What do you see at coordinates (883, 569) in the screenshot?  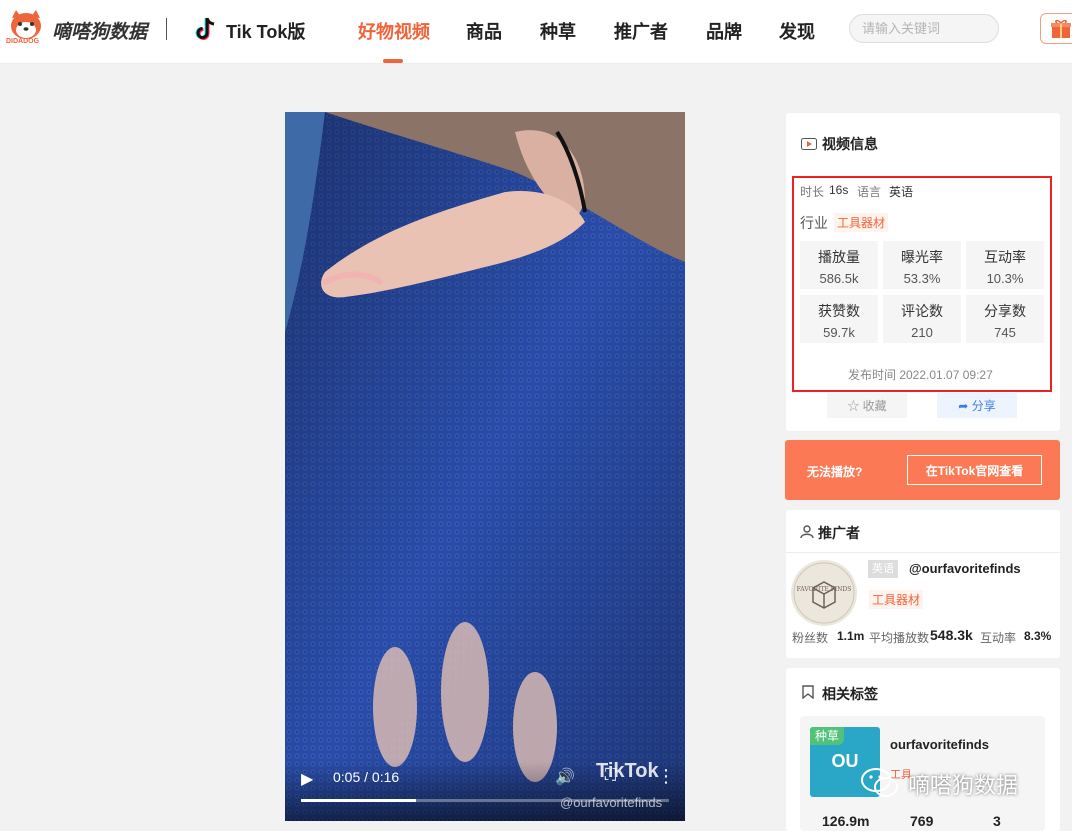 I see `language-badge: 英语` at bounding box center [883, 569].